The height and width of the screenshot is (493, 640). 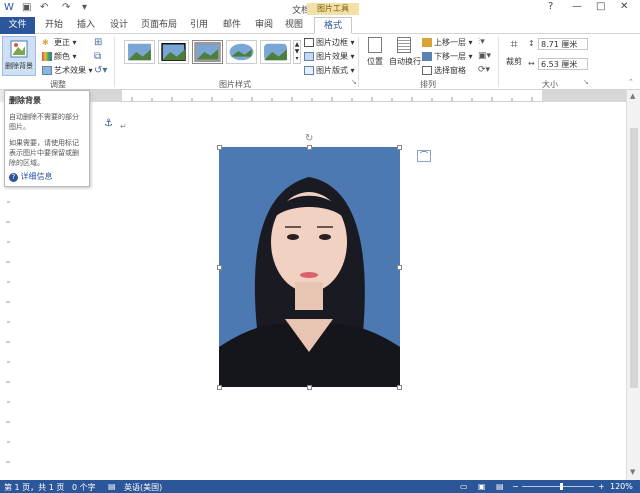 I want to click on reset-picture-icon: ↺▾, so click(x=100, y=70).